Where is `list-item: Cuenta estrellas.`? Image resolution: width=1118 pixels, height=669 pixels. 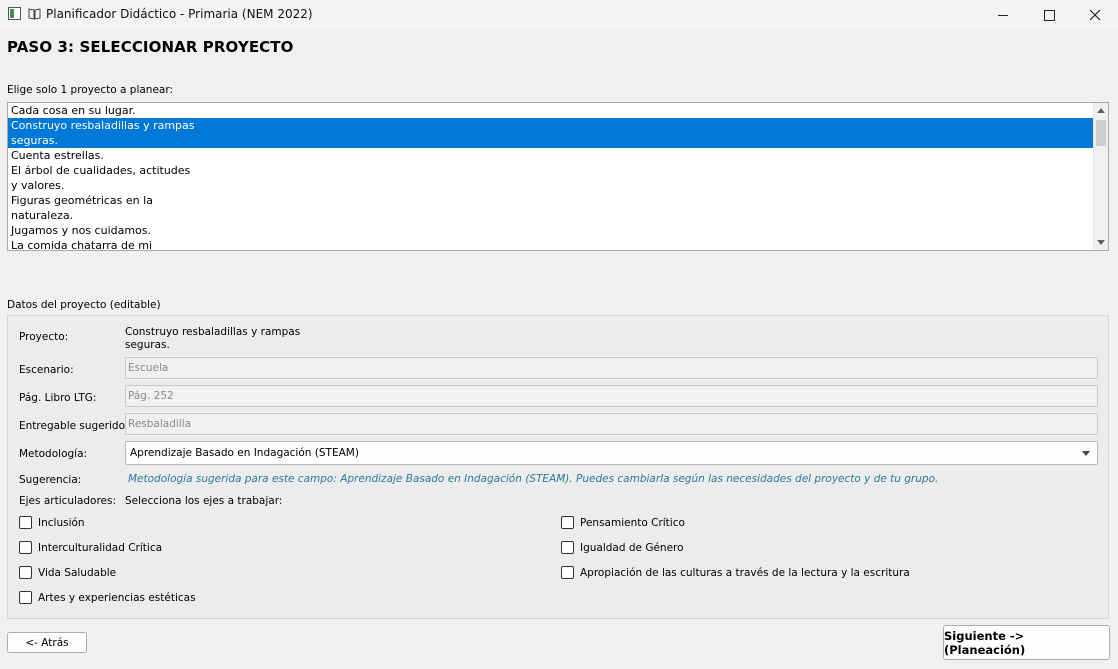 list-item: Cuenta estrellas. is located at coordinates (551, 155).